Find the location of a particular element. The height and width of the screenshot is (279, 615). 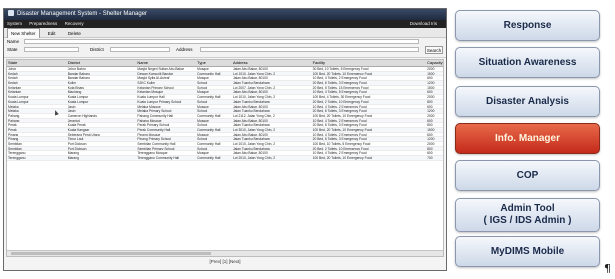

table-cell: Terengganu Mosque is located at coordinates (152, 153).